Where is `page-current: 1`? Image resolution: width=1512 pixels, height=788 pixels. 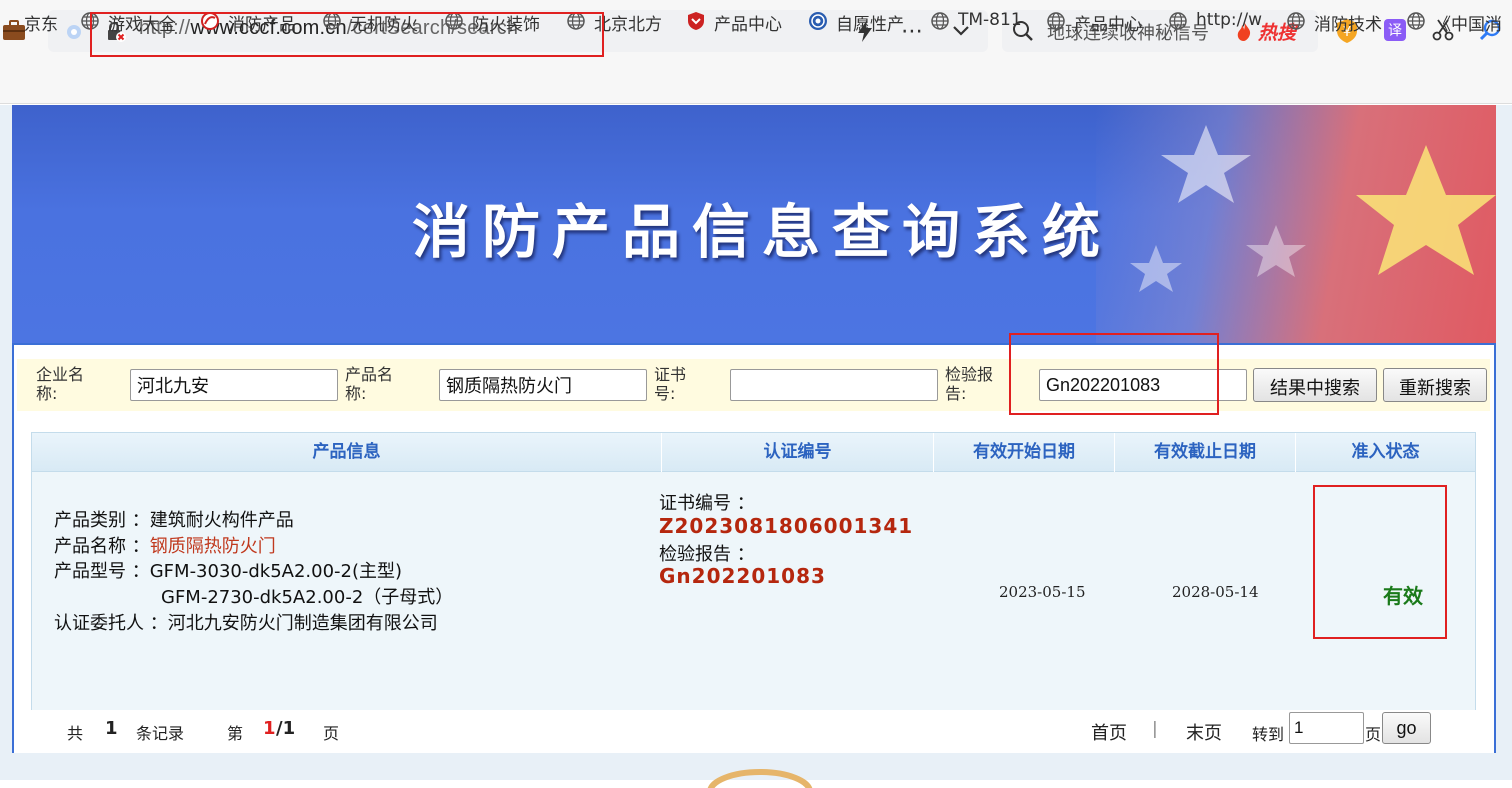 page-current: 1 is located at coordinates (269, 728).